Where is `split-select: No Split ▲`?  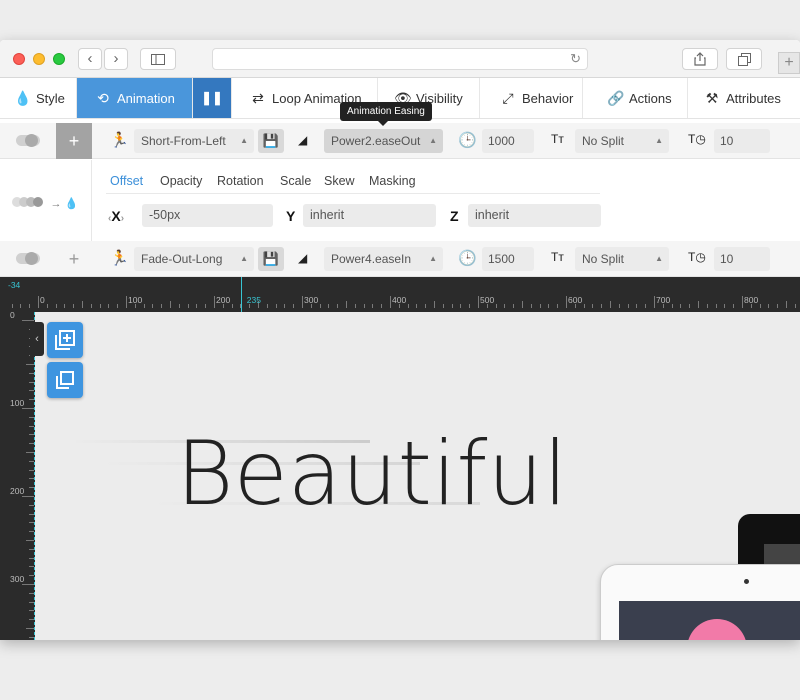 split-select: No Split ▲ is located at coordinates (622, 141).